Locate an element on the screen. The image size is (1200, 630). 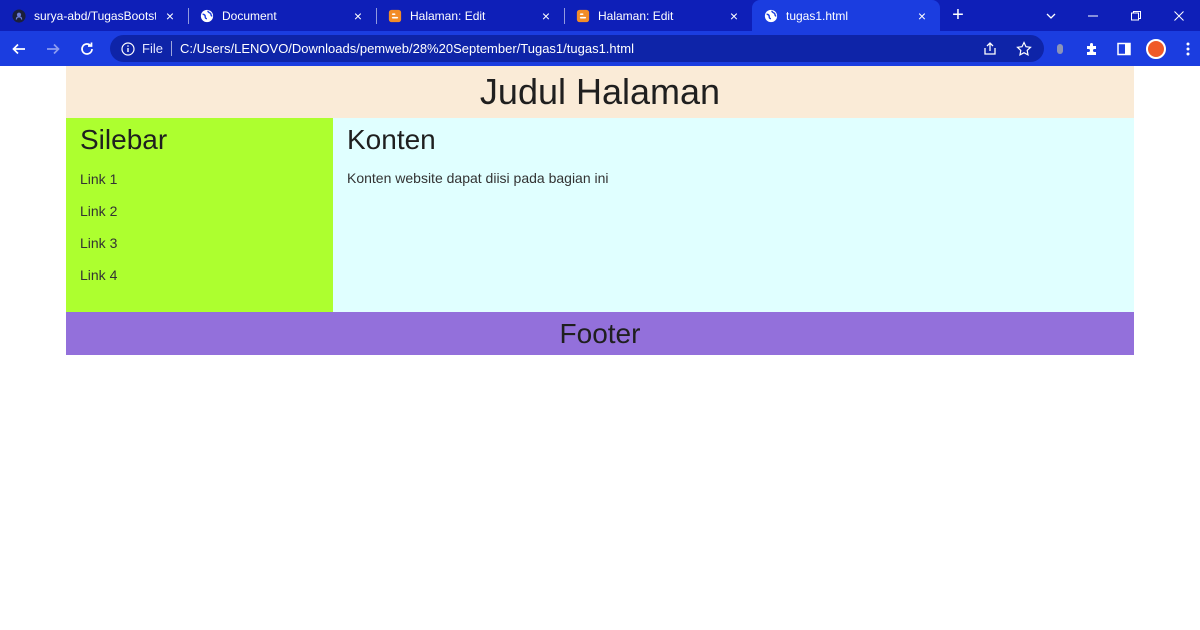
sidebar: Silebar Link 1 Link 2 Link 3 Link 4 is located at coordinates (199, 215).